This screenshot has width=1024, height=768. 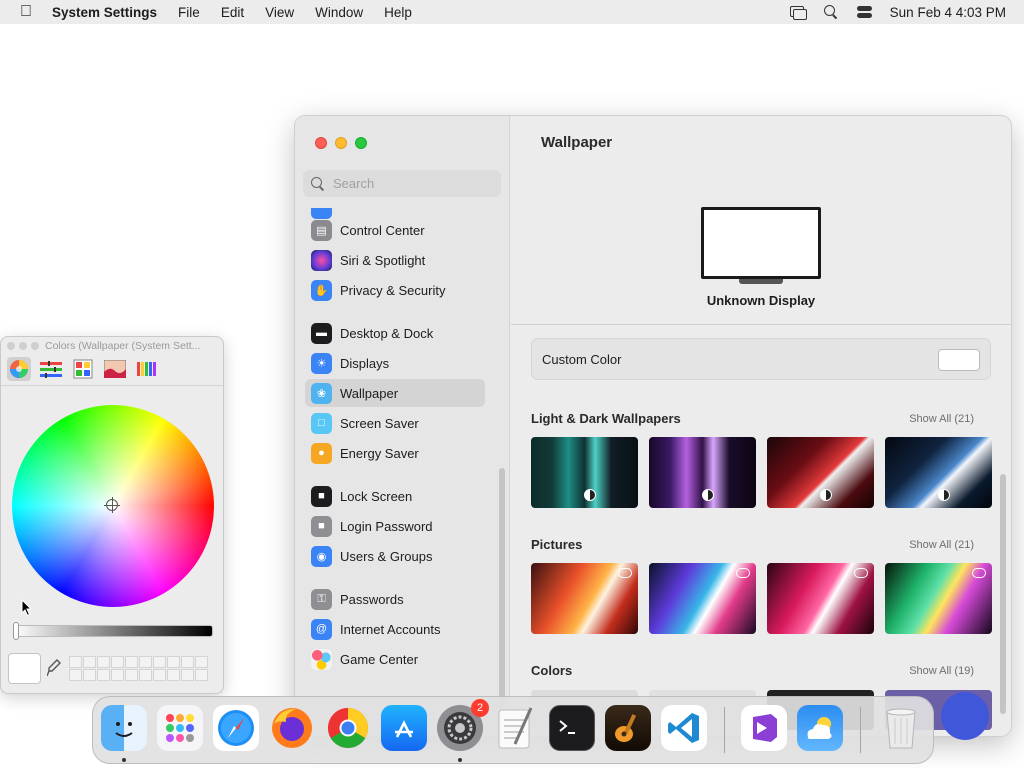 I want to click on sidebar-item-displays: ☀ Displays, so click(x=395, y=363).